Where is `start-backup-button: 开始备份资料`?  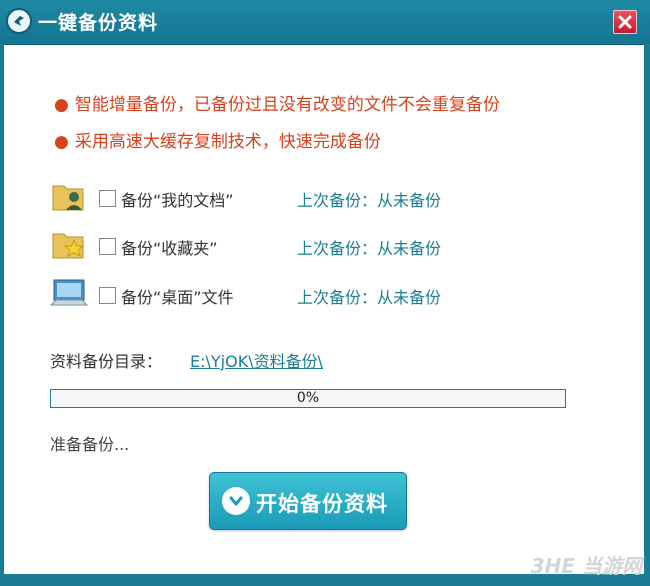
start-backup-button: 开始备份资料 is located at coordinates (308, 501).